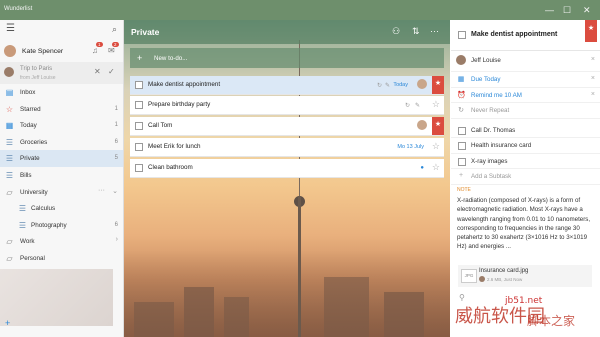 The width and height of the screenshot is (600, 337). I want to click on assignee-row: Jeff Louise ×, so click(525, 61).